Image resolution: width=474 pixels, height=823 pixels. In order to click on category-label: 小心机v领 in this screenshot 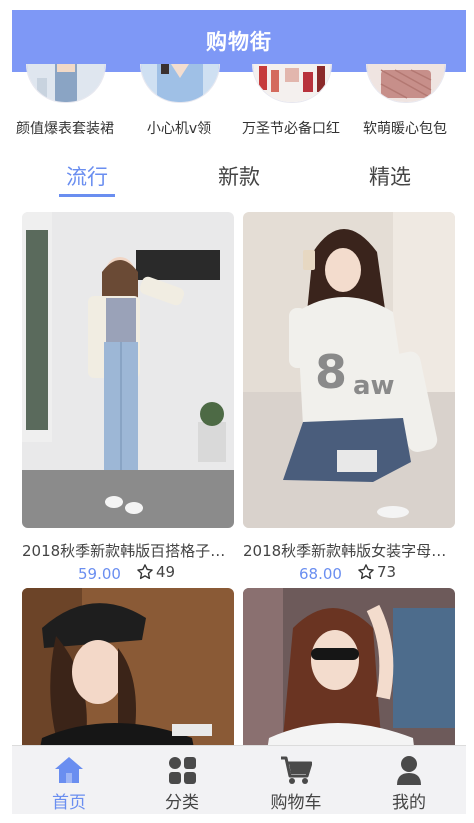, I will do `click(179, 129)`.